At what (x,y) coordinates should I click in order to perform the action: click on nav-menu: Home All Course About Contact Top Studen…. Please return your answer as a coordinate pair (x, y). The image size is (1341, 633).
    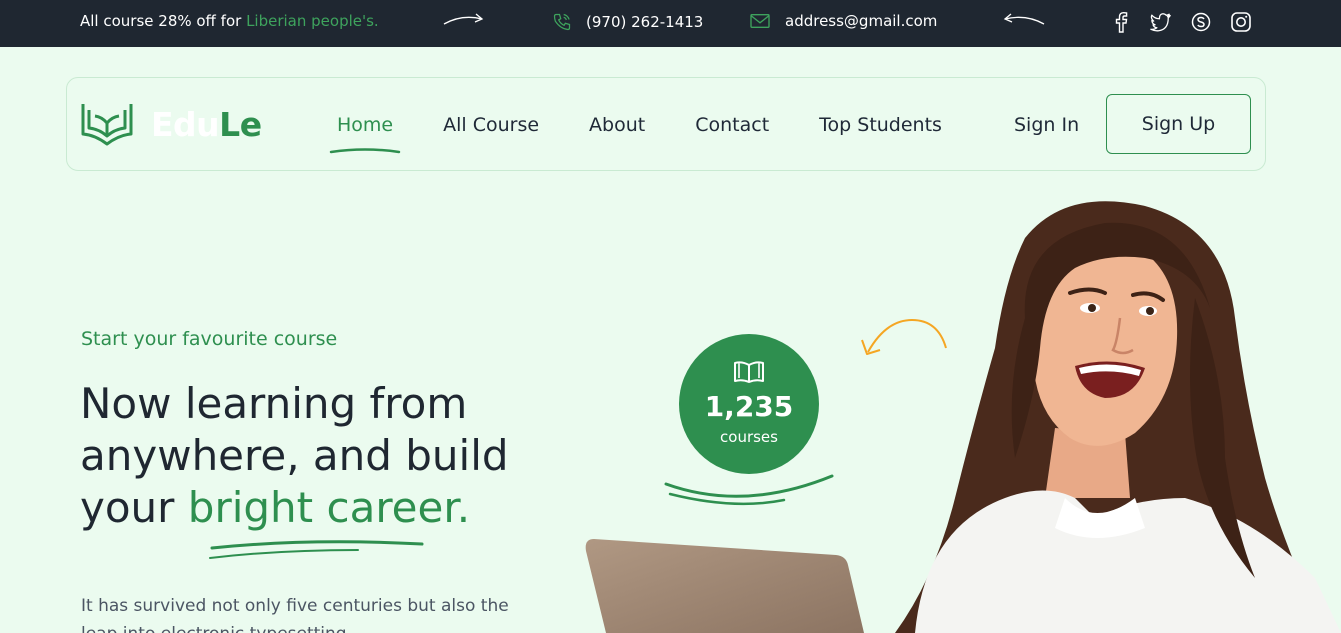
    Looking at the image, I should click on (635, 134).